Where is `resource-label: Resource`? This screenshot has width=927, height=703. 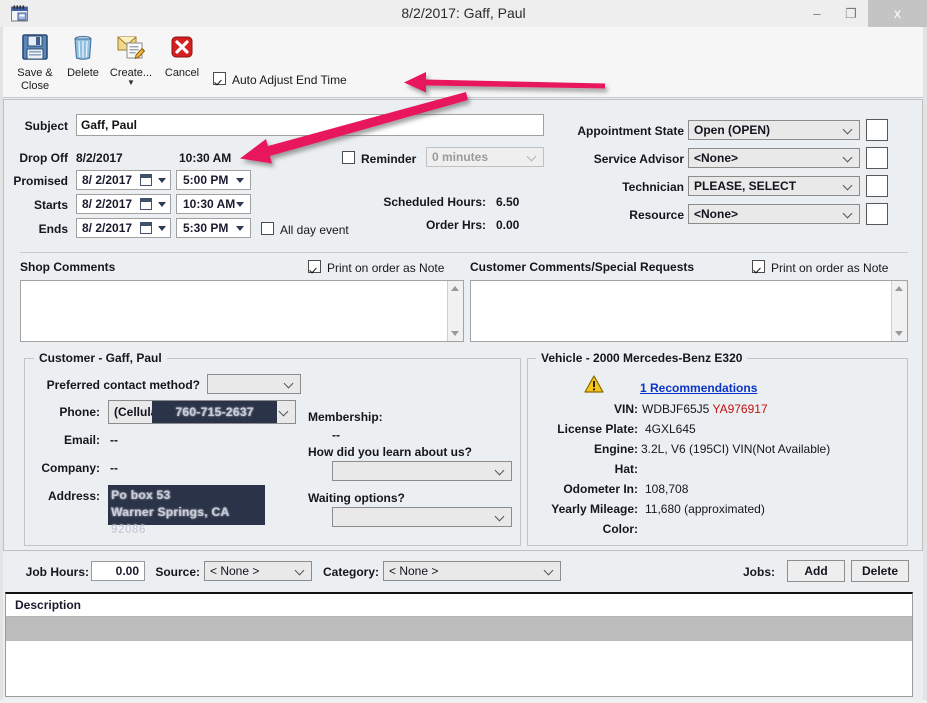 resource-label: Resource is located at coordinates (656, 215).